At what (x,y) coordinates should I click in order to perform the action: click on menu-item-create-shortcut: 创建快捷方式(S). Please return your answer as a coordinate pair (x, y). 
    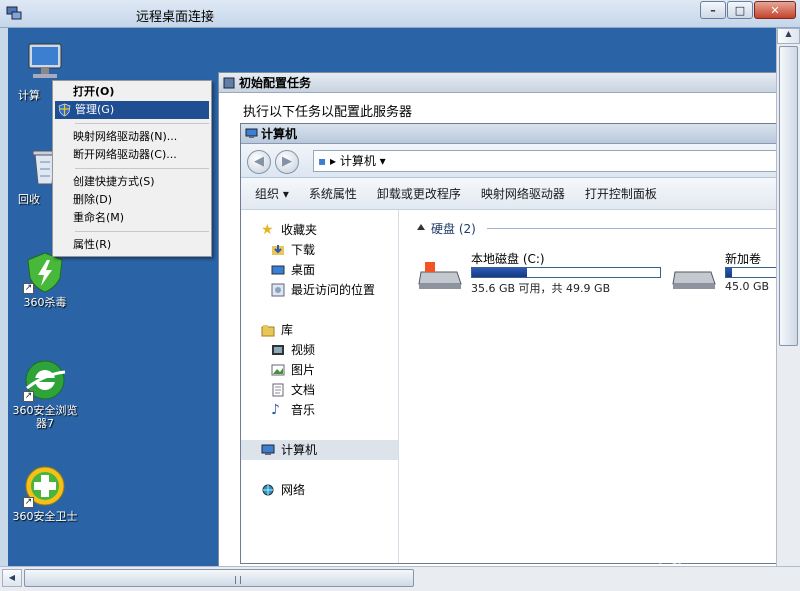
    Looking at the image, I should click on (132, 182).